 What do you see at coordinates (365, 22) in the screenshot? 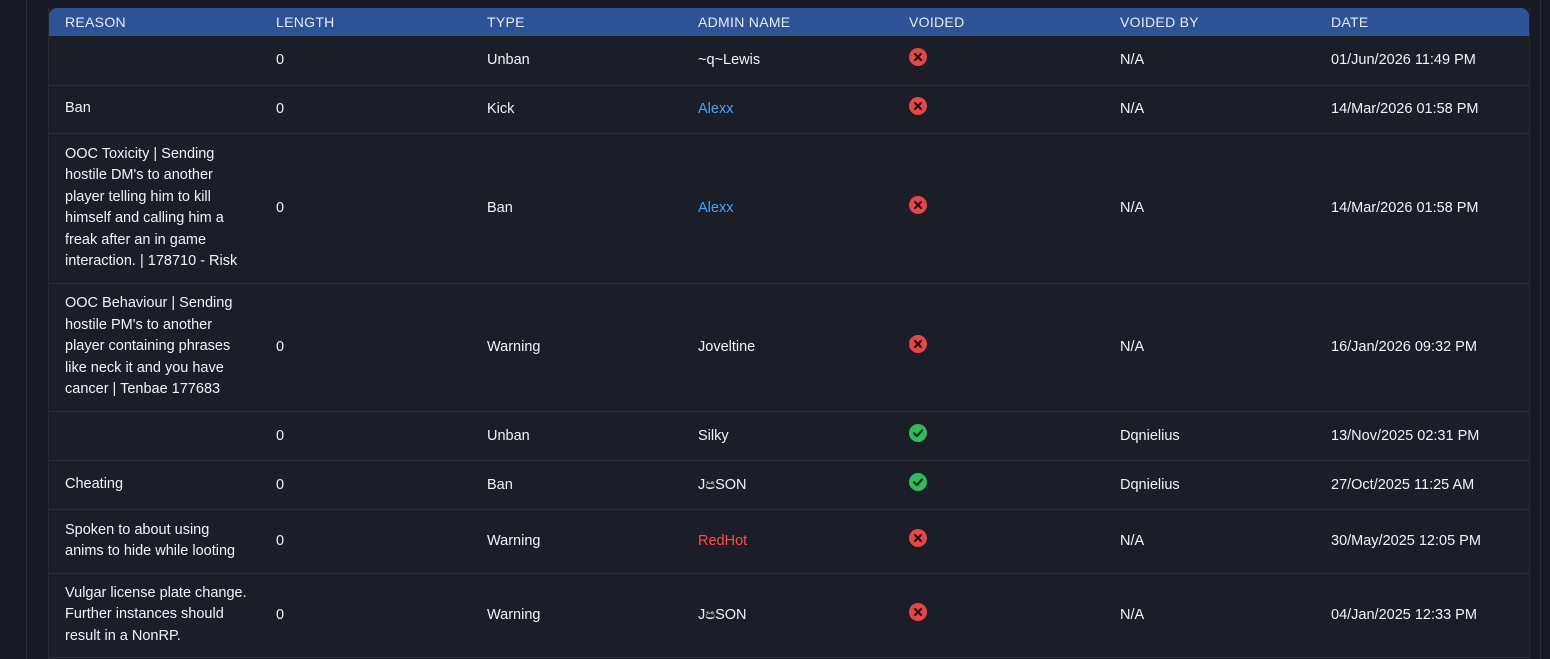
I see `column-header-length: LENGTH` at bounding box center [365, 22].